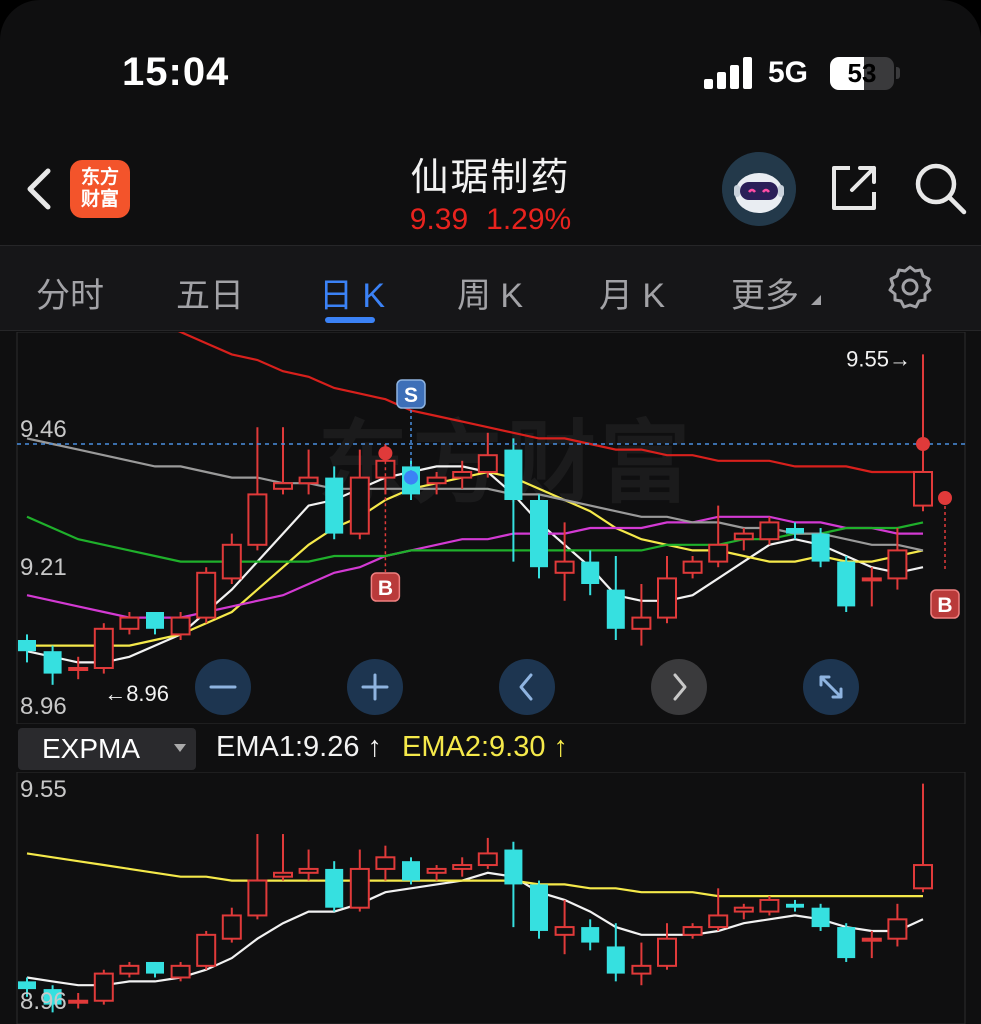  Describe the element at coordinates (352, 292) in the screenshot. I see `tab-daily-k: 日 K` at that location.